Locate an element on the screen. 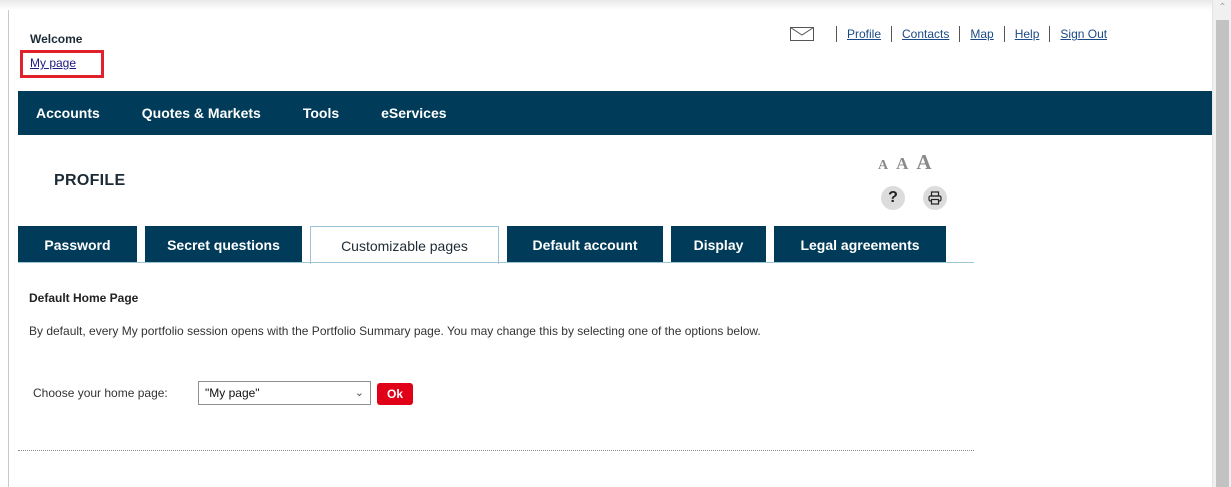  left-border is located at coordinates (8, 248).